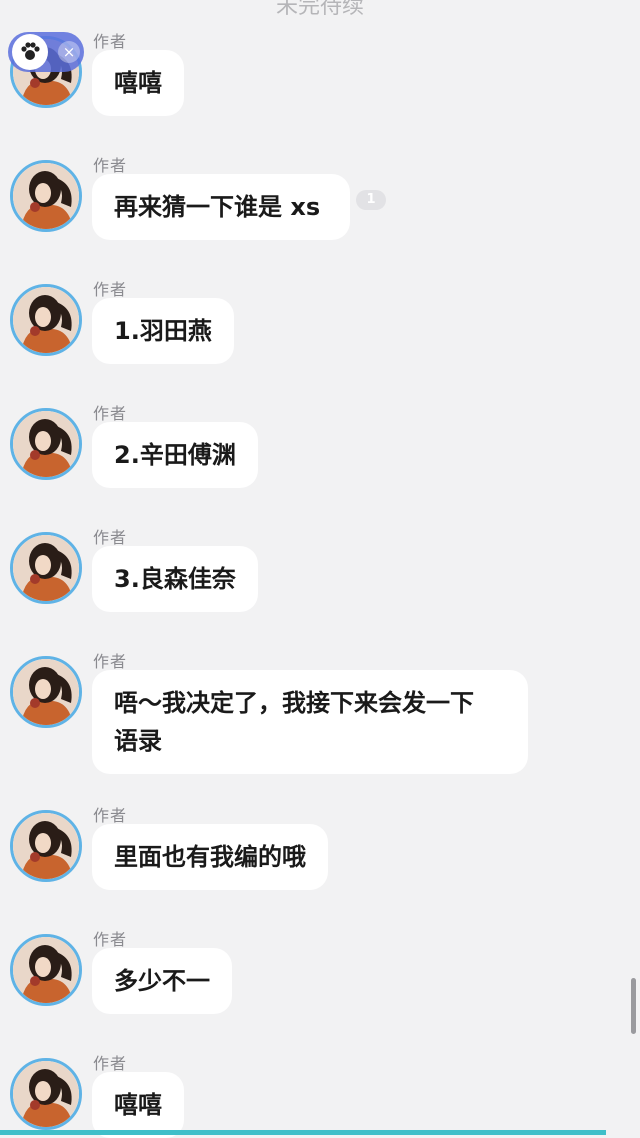  I want to click on progress-bar, so click(303, 1132).